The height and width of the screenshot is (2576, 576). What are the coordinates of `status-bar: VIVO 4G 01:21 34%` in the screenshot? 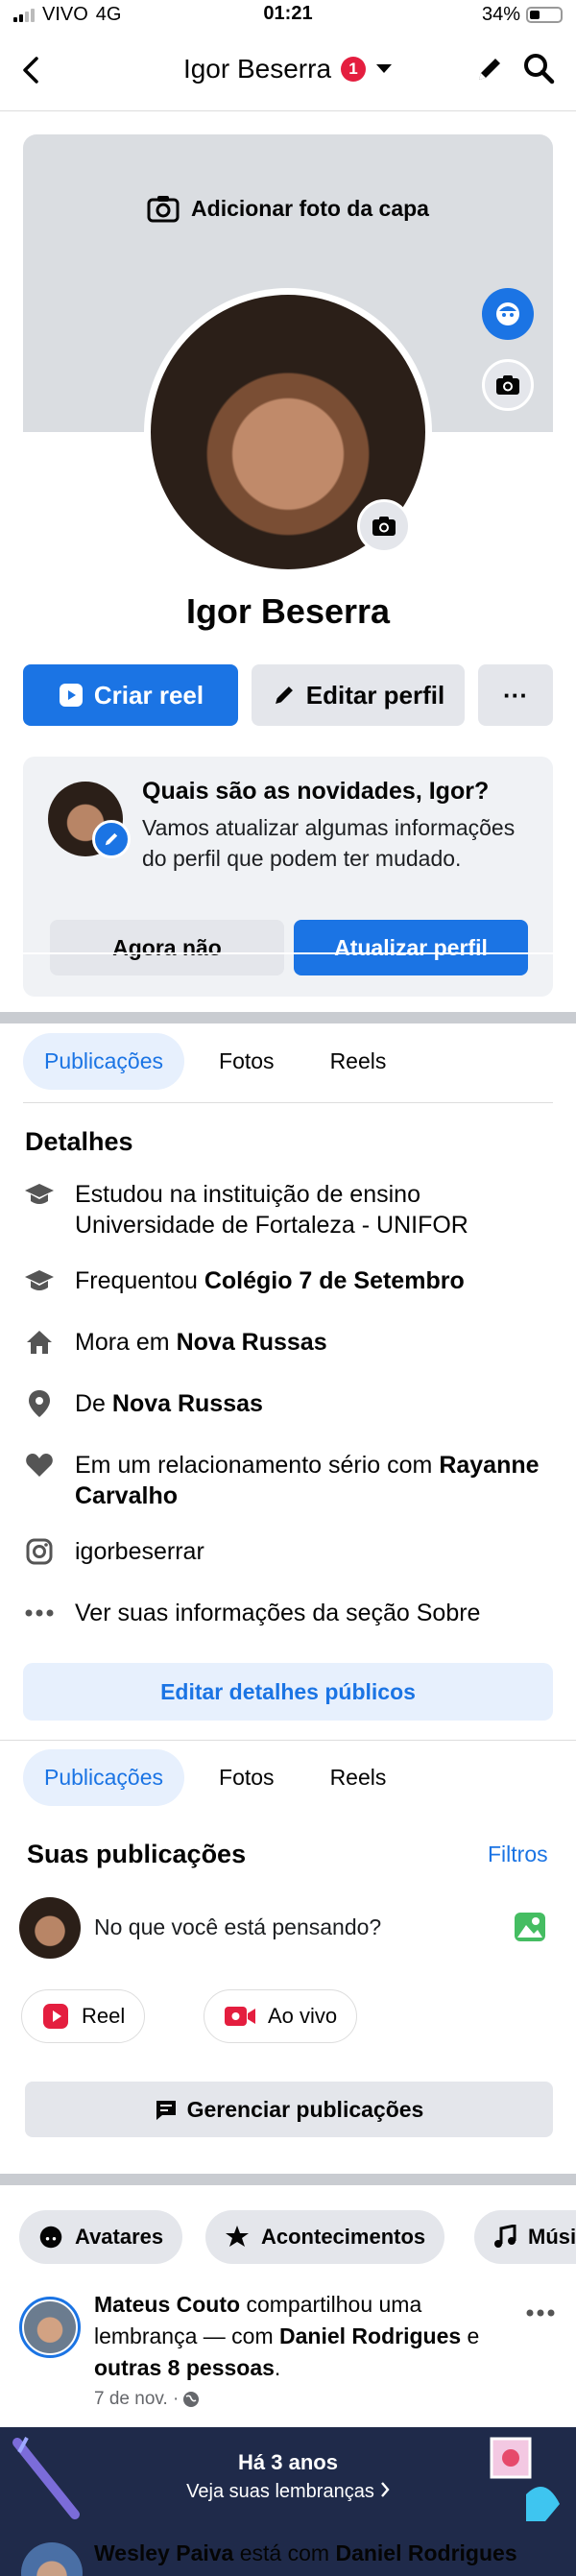 It's located at (288, 16).